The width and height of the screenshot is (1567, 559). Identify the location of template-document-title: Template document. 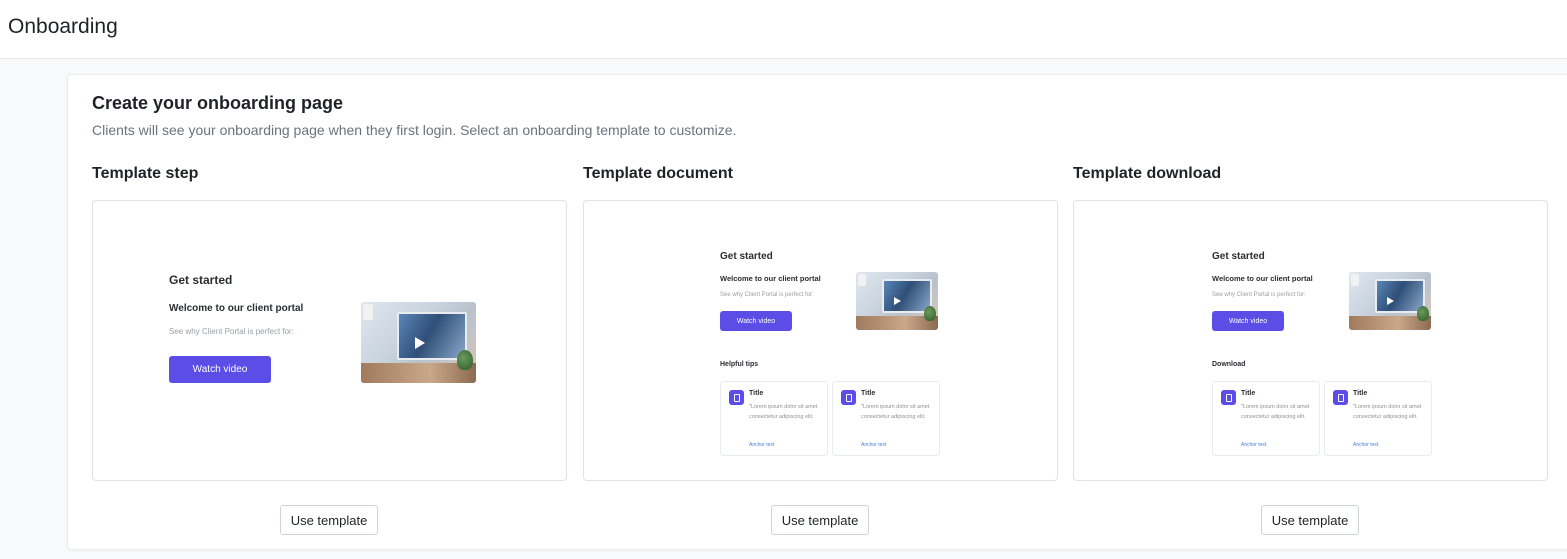
(658, 173).